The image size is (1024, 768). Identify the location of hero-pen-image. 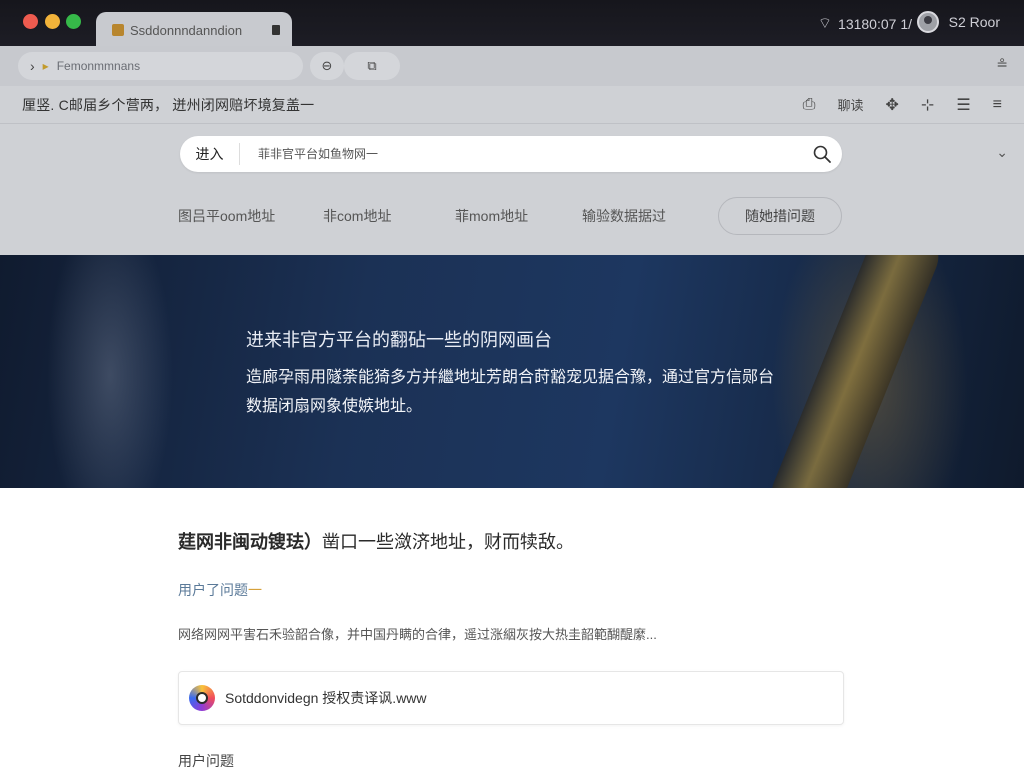
(855, 371).